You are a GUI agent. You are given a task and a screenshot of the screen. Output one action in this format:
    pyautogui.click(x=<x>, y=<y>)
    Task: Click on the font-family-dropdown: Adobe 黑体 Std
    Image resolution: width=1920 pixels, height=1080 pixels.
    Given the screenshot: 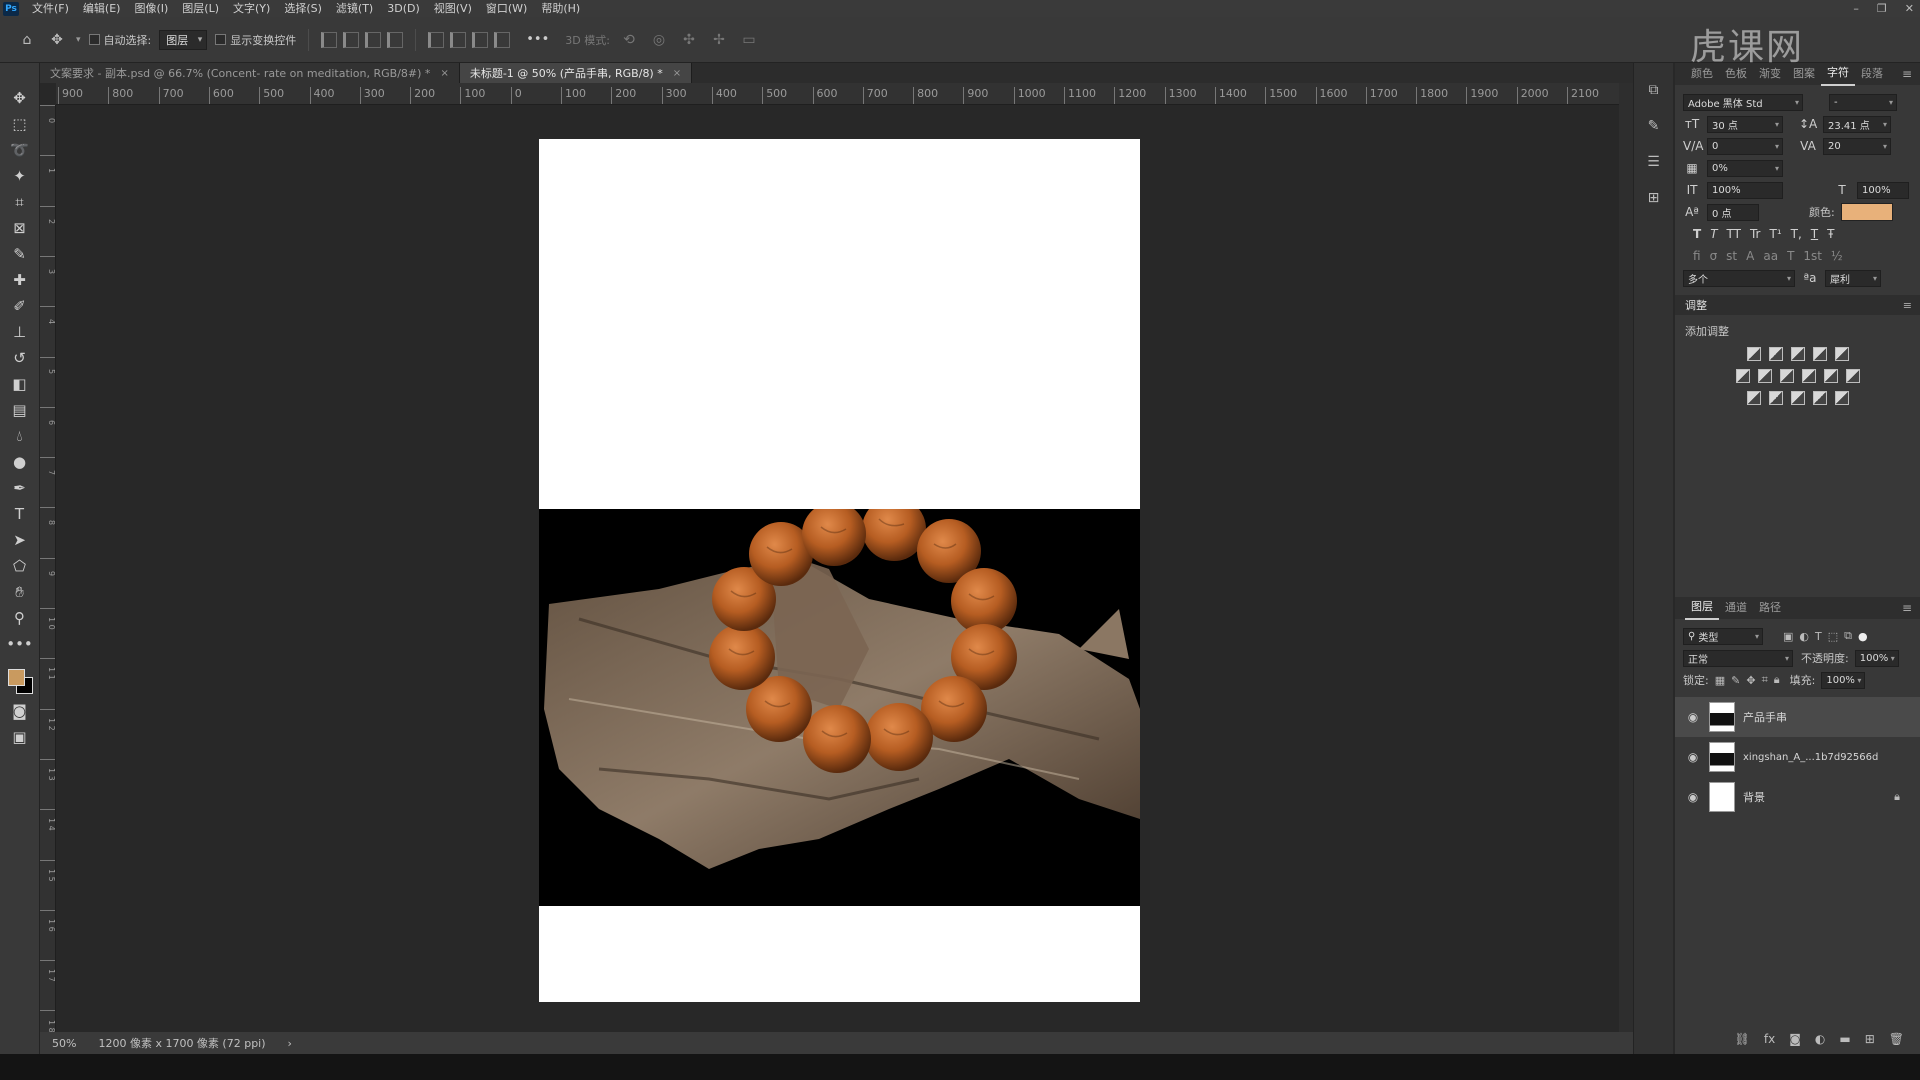 What is the action you would take?
    pyautogui.click(x=1743, y=102)
    